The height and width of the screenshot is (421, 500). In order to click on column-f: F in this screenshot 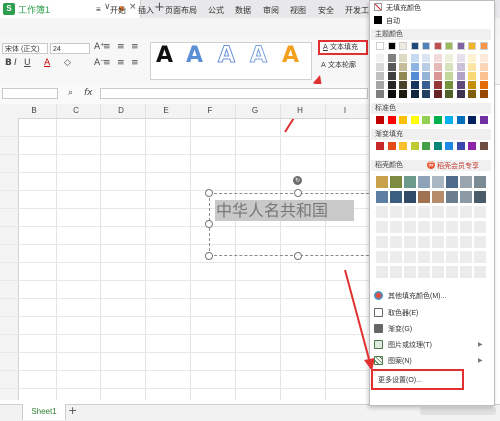, I will do `click(210, 110)`.